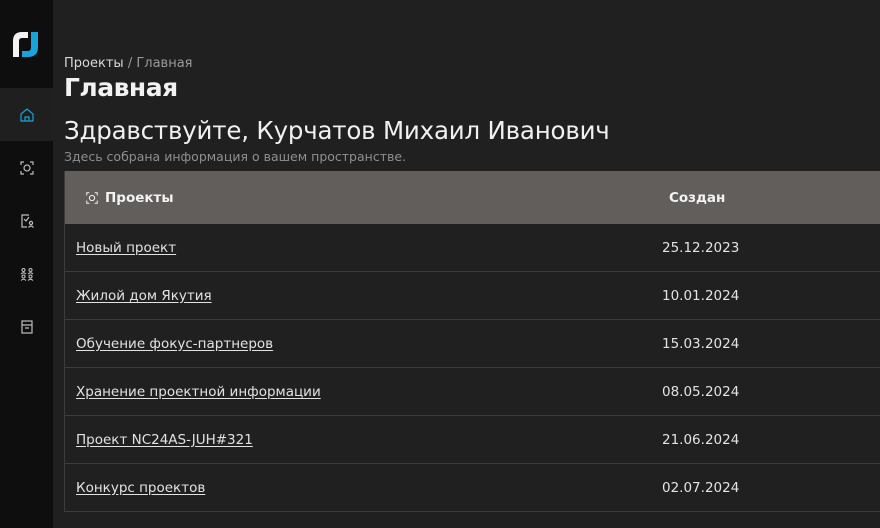  I want to click on column-header-created: Создан, so click(688, 198).